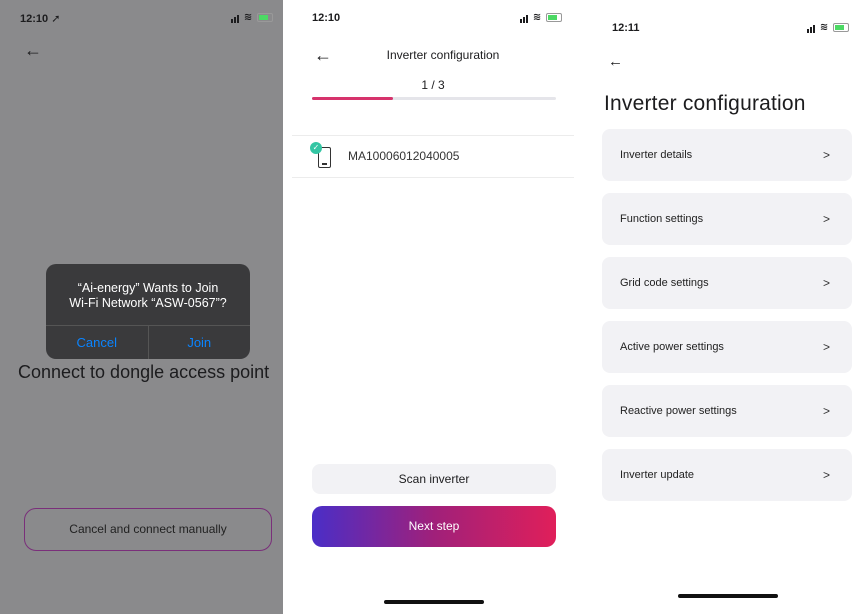 This screenshot has height=614, width=857. Describe the element at coordinates (727, 155) in the screenshot. I see `menu-item-inverter-details: Inverter details >` at that location.